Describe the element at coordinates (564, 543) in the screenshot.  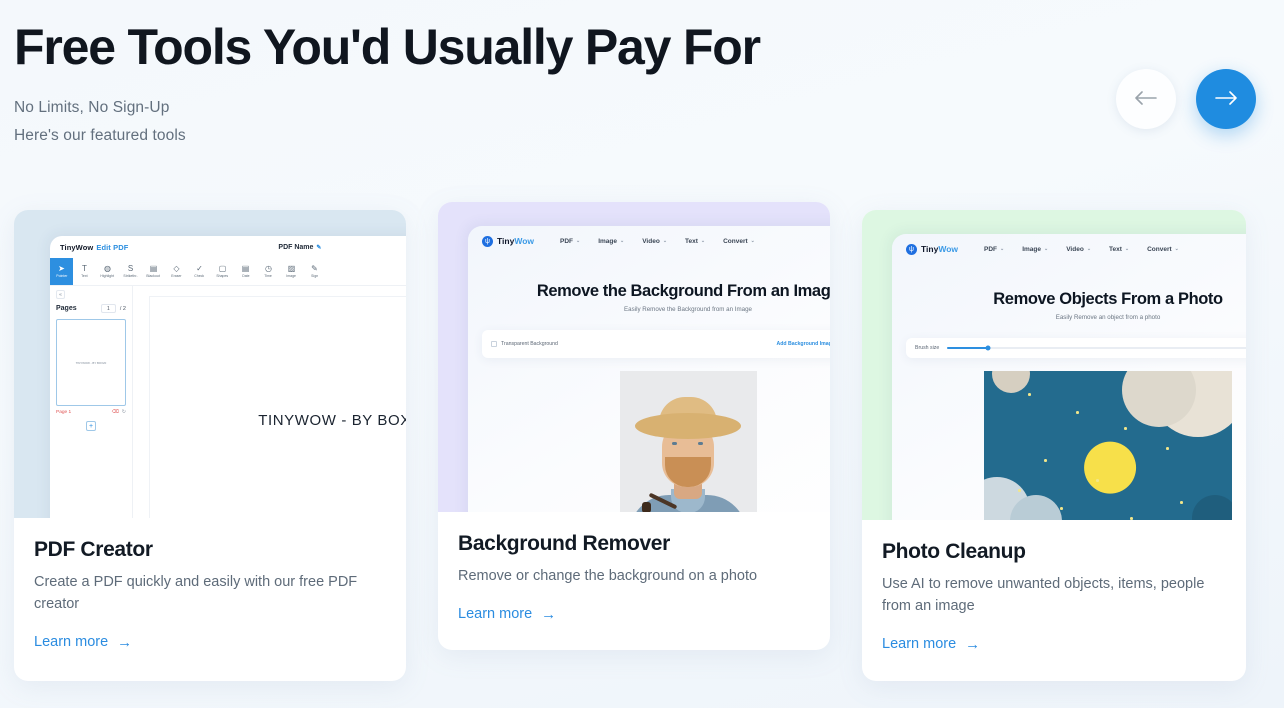
I see `card-title: Background Remover` at that location.